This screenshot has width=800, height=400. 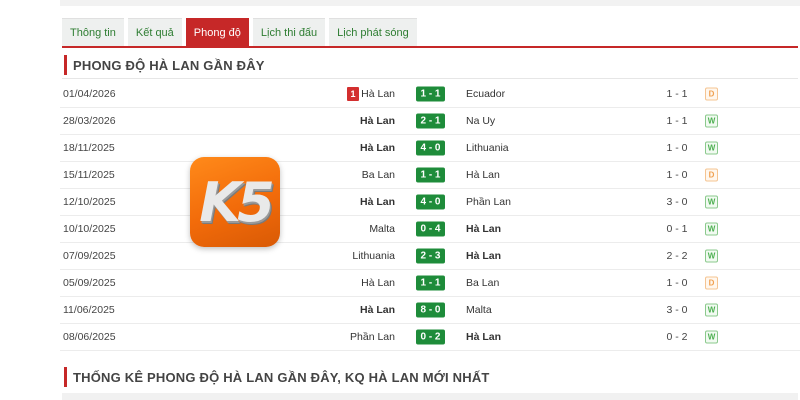 I want to click on score-badge: 2 - 3, so click(x=430, y=256).